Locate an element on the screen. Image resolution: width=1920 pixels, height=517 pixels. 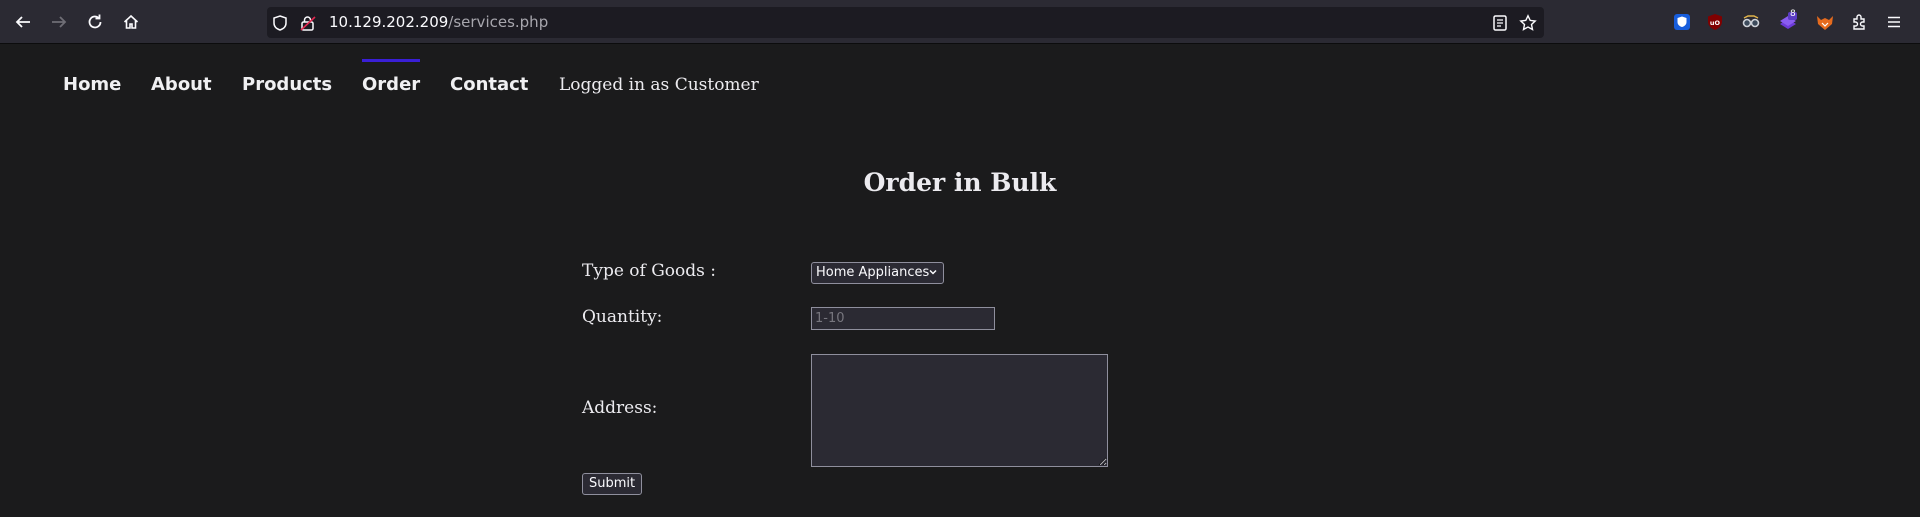
bitwarden-shield-icon is located at coordinates (1682, 22).